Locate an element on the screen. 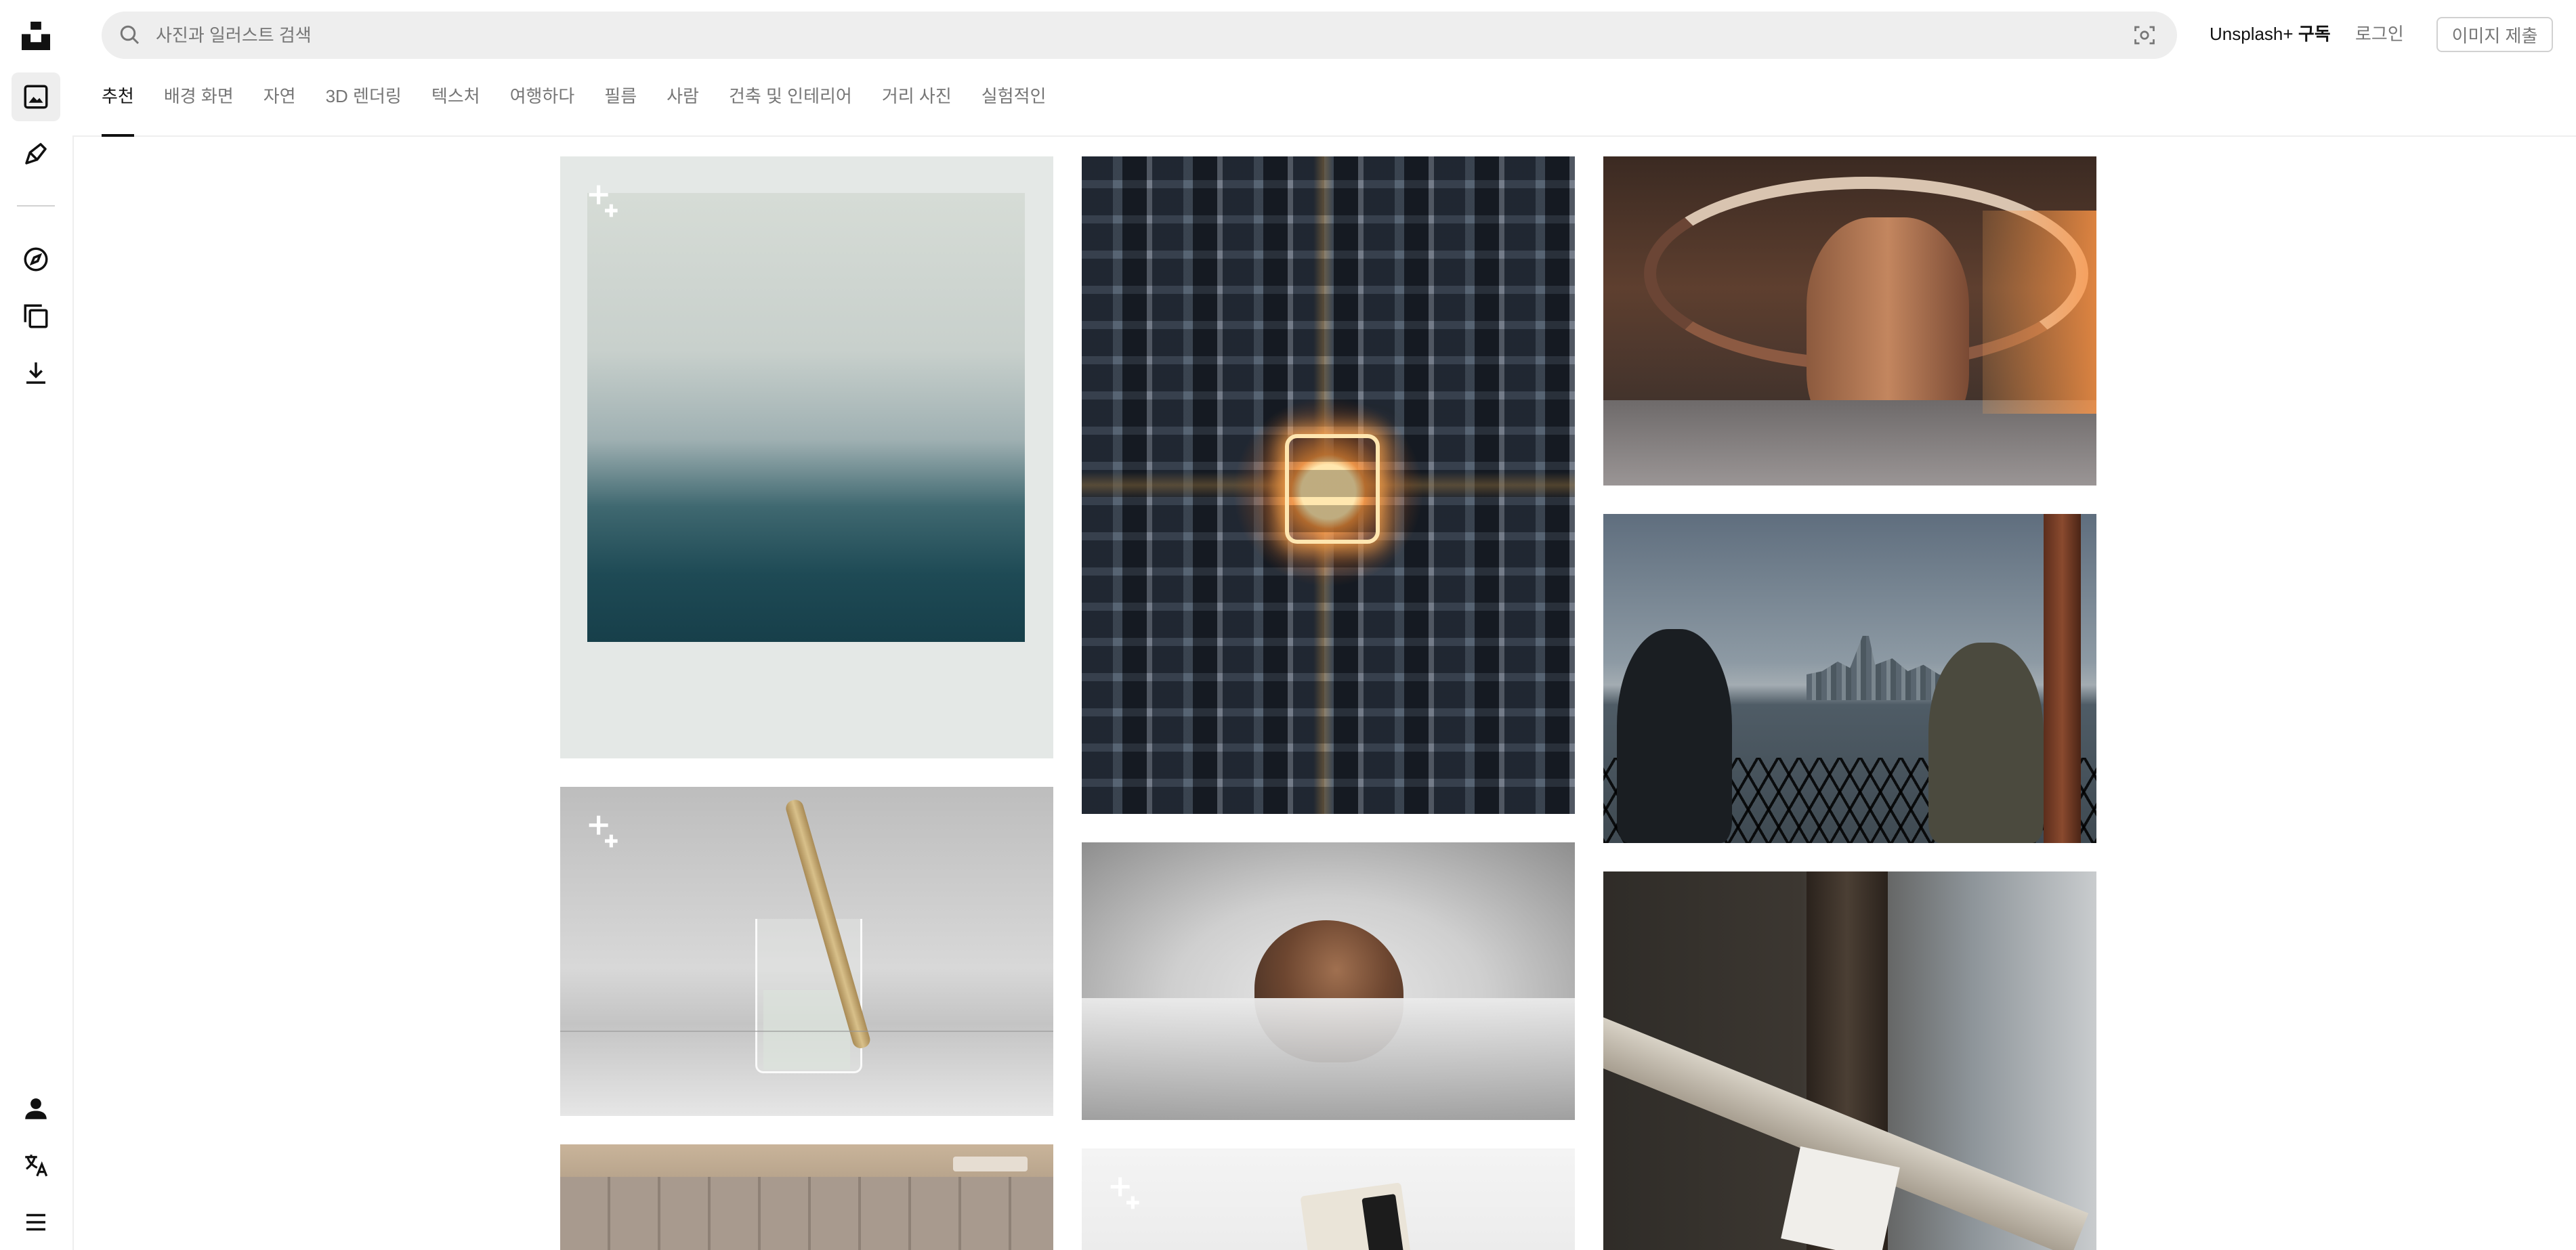 The width and height of the screenshot is (2576, 1250). plus-subscribe-text: 구독 is located at coordinates (2314, 34).